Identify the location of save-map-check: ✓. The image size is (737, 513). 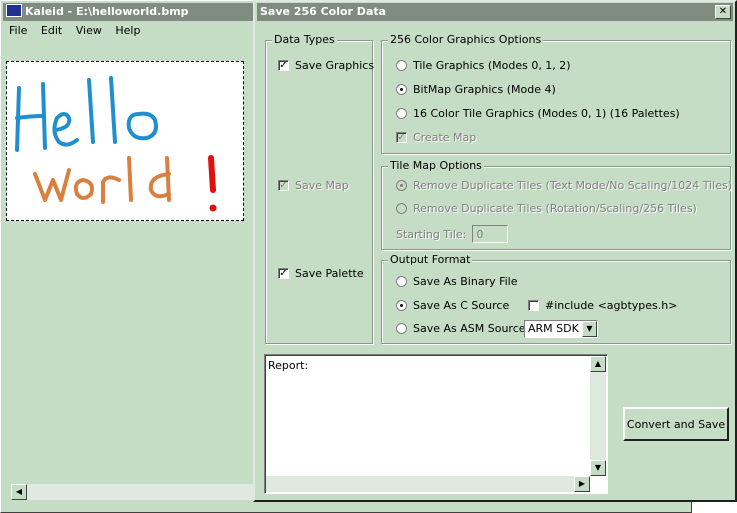
(283, 185).